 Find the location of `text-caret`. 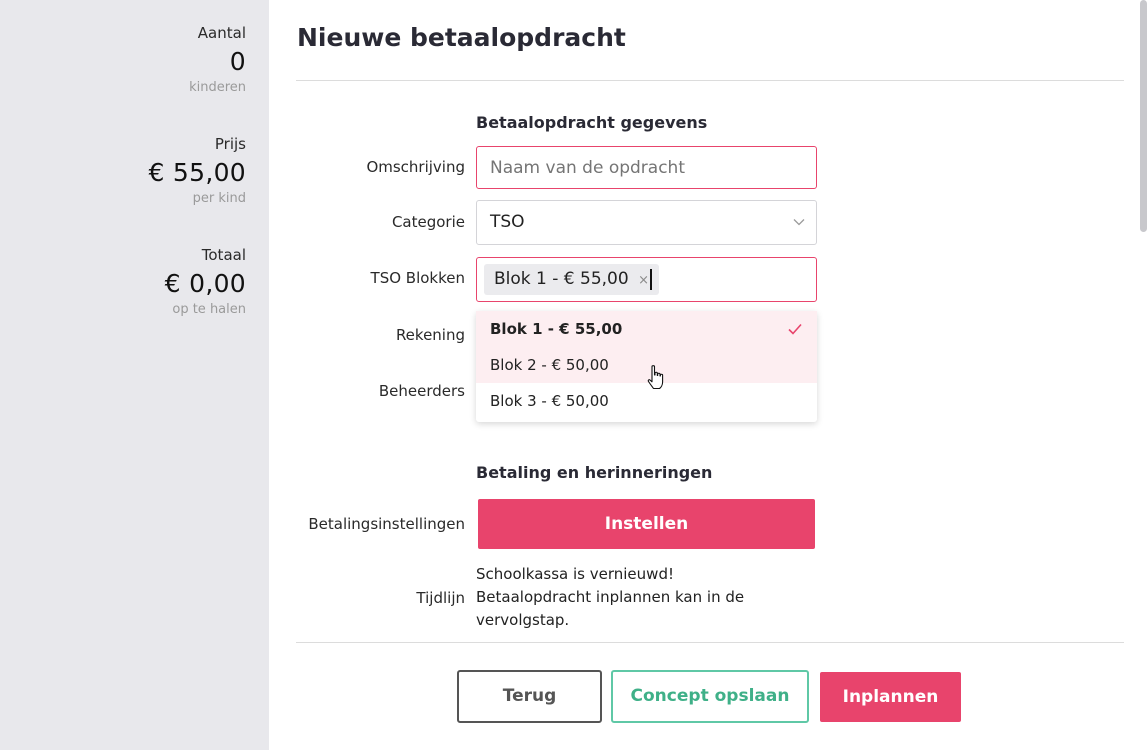

text-caret is located at coordinates (651, 279).